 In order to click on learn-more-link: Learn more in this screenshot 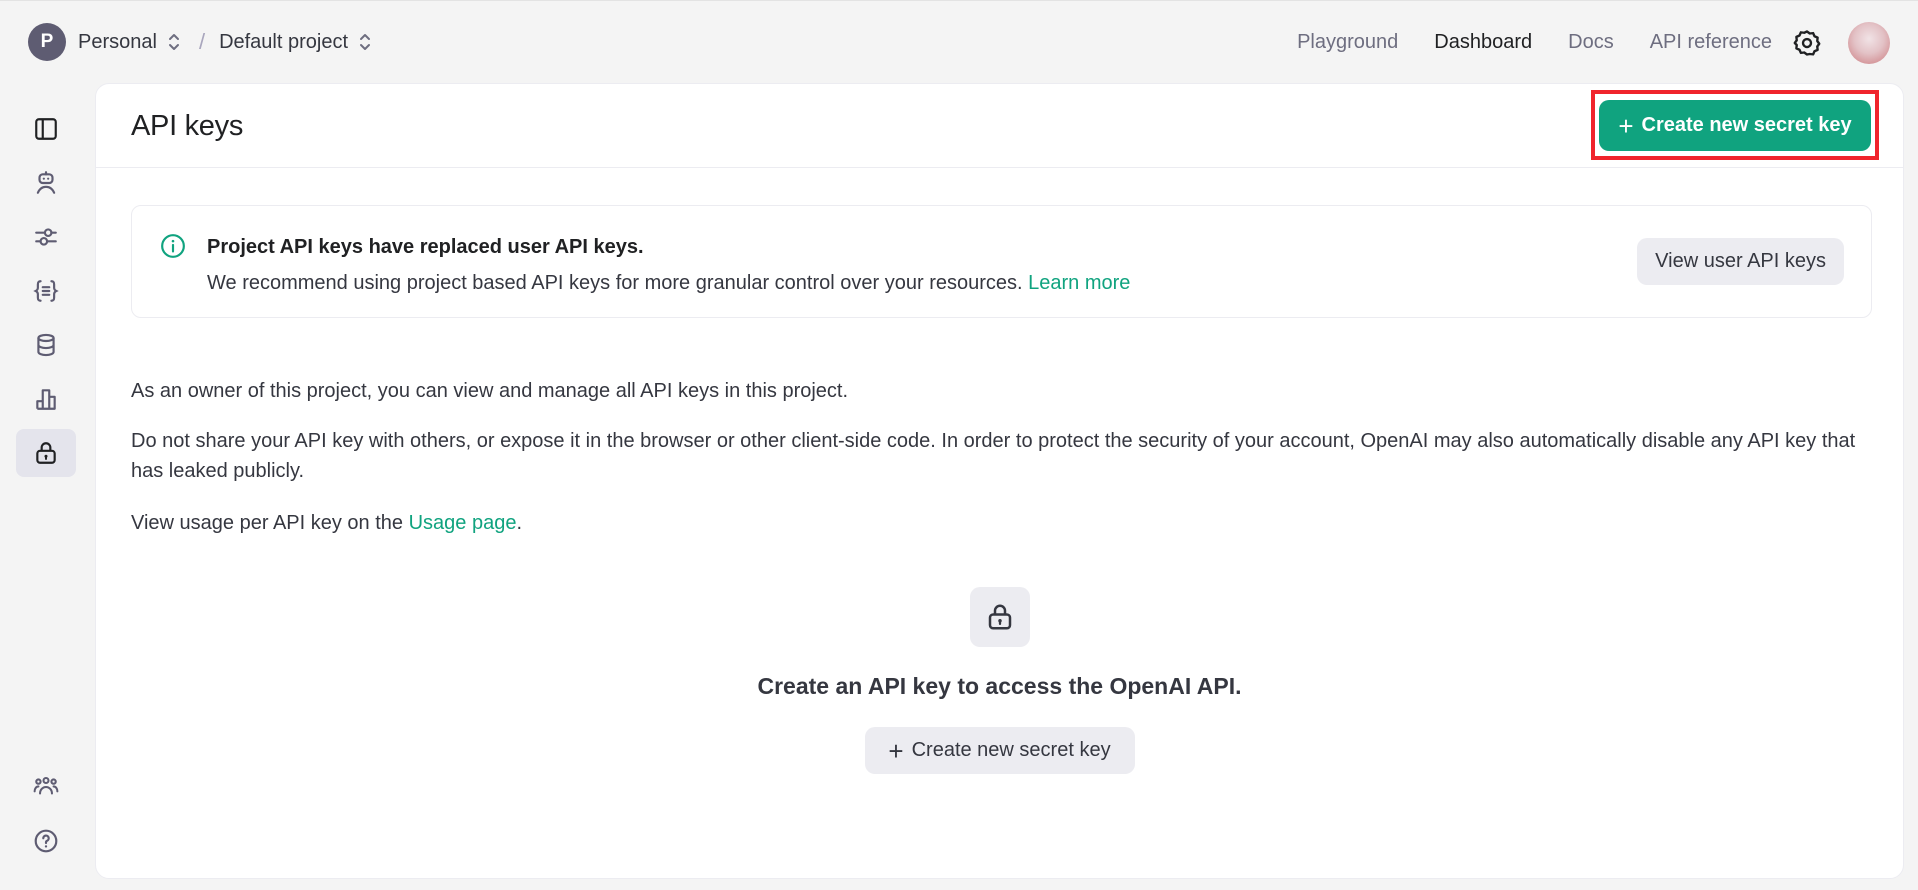, I will do `click(1079, 283)`.